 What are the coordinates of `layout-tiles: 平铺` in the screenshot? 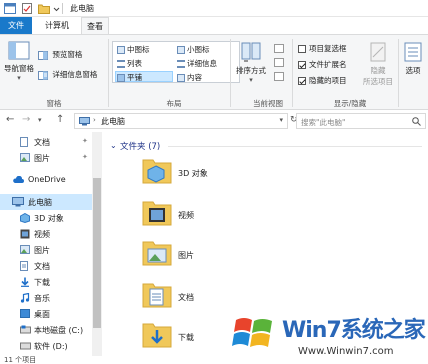 It's located at (129, 77).